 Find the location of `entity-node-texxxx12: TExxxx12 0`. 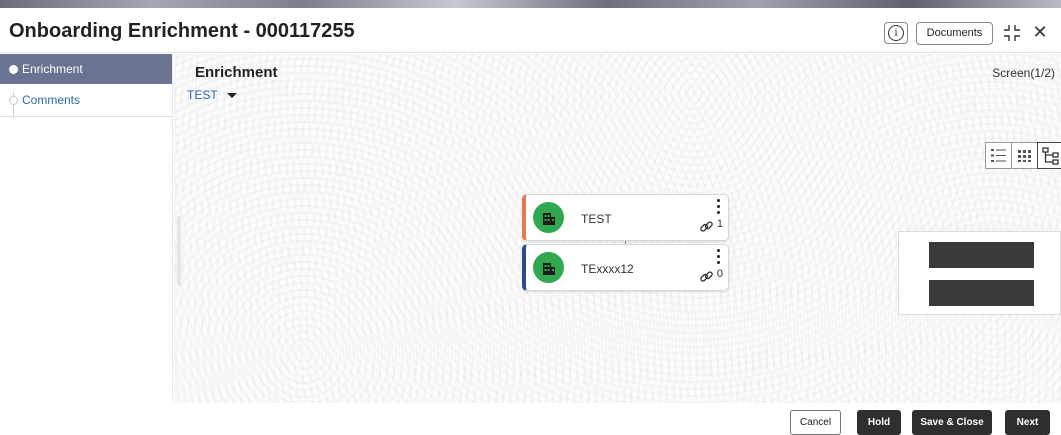

entity-node-texxxx12: TExxxx12 0 is located at coordinates (625, 267).